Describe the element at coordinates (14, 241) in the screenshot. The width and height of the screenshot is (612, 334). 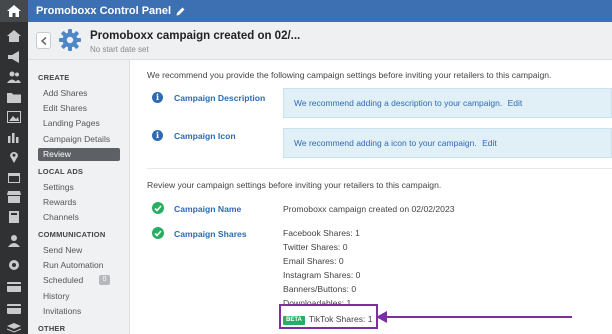
I see `user-icon` at that location.